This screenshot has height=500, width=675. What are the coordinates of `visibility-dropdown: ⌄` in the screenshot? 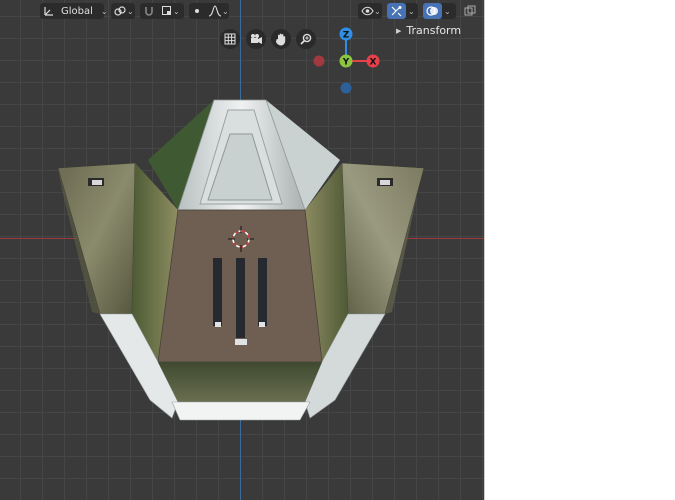 It's located at (370, 11).